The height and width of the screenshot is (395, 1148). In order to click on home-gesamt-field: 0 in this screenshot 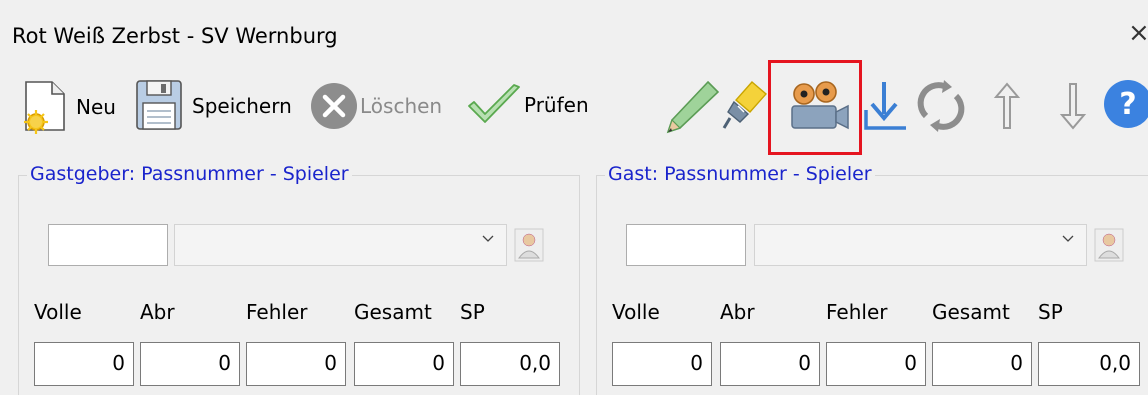, I will do `click(404, 364)`.